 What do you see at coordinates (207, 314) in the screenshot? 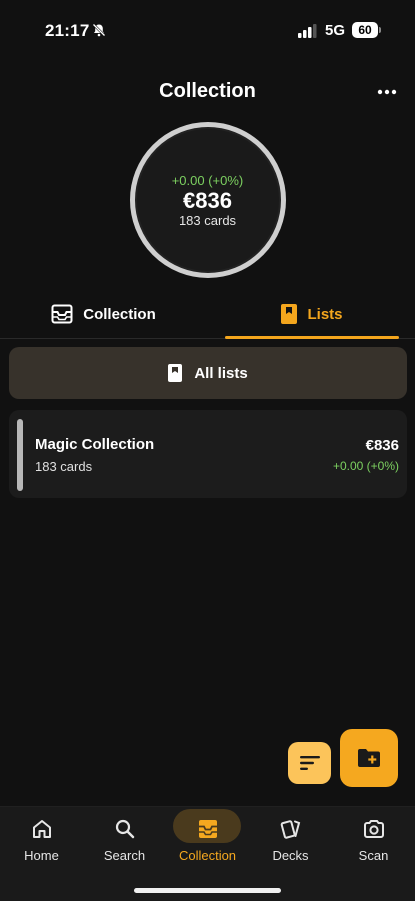
I see `tab-bar: Collection Lists` at bounding box center [207, 314].